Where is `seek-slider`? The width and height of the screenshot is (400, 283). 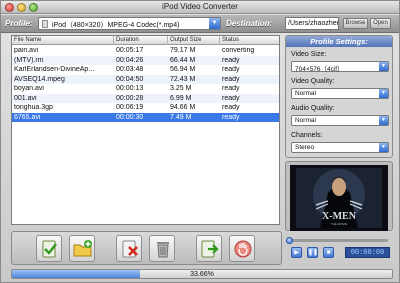 seek-slider is located at coordinates (338, 240).